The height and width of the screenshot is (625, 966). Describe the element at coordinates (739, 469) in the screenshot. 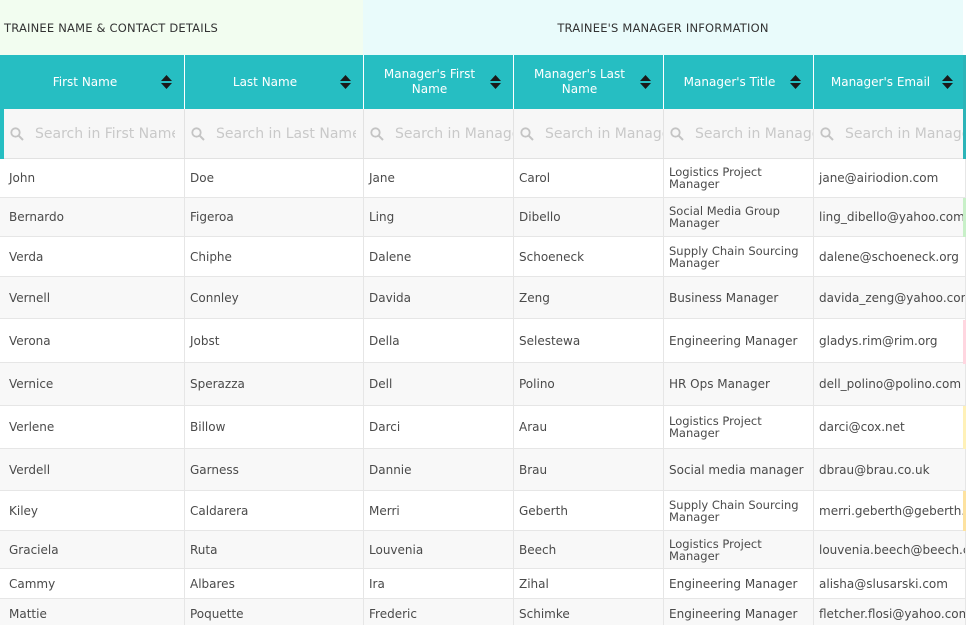

I see `cell-manager-title: Social media manager` at that location.